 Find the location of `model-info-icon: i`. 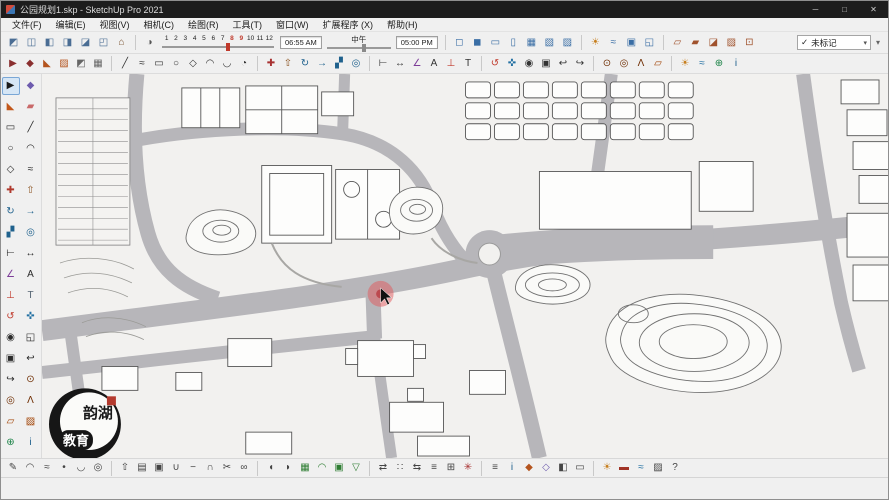

model-info-icon: i is located at coordinates (736, 64).